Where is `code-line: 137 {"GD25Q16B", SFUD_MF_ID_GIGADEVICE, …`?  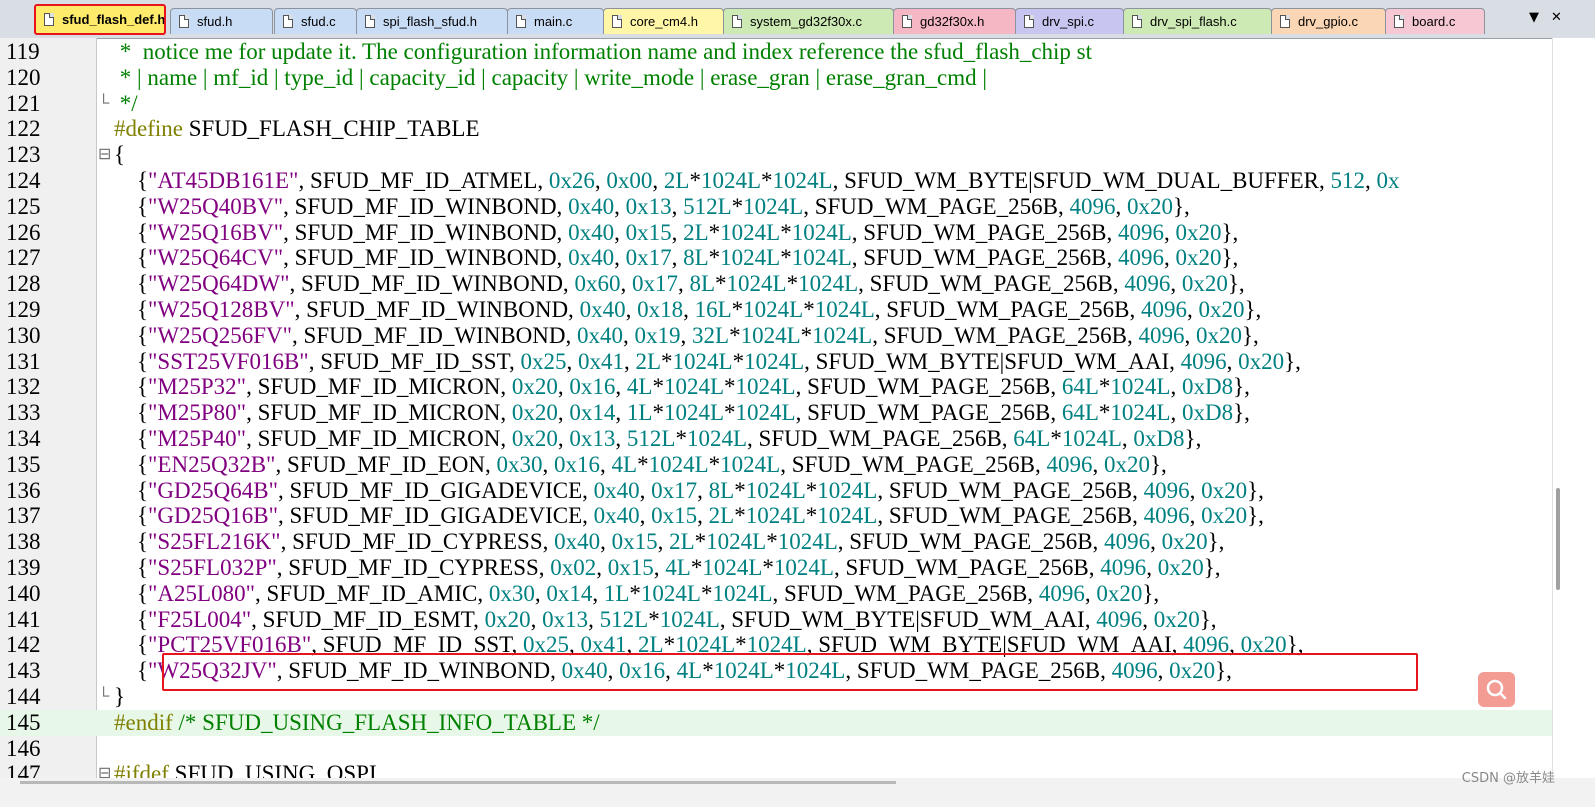 code-line: 137 {"GD25Q16B", SFUD_MF_ID_GIGADEVICE, … is located at coordinates (776, 516).